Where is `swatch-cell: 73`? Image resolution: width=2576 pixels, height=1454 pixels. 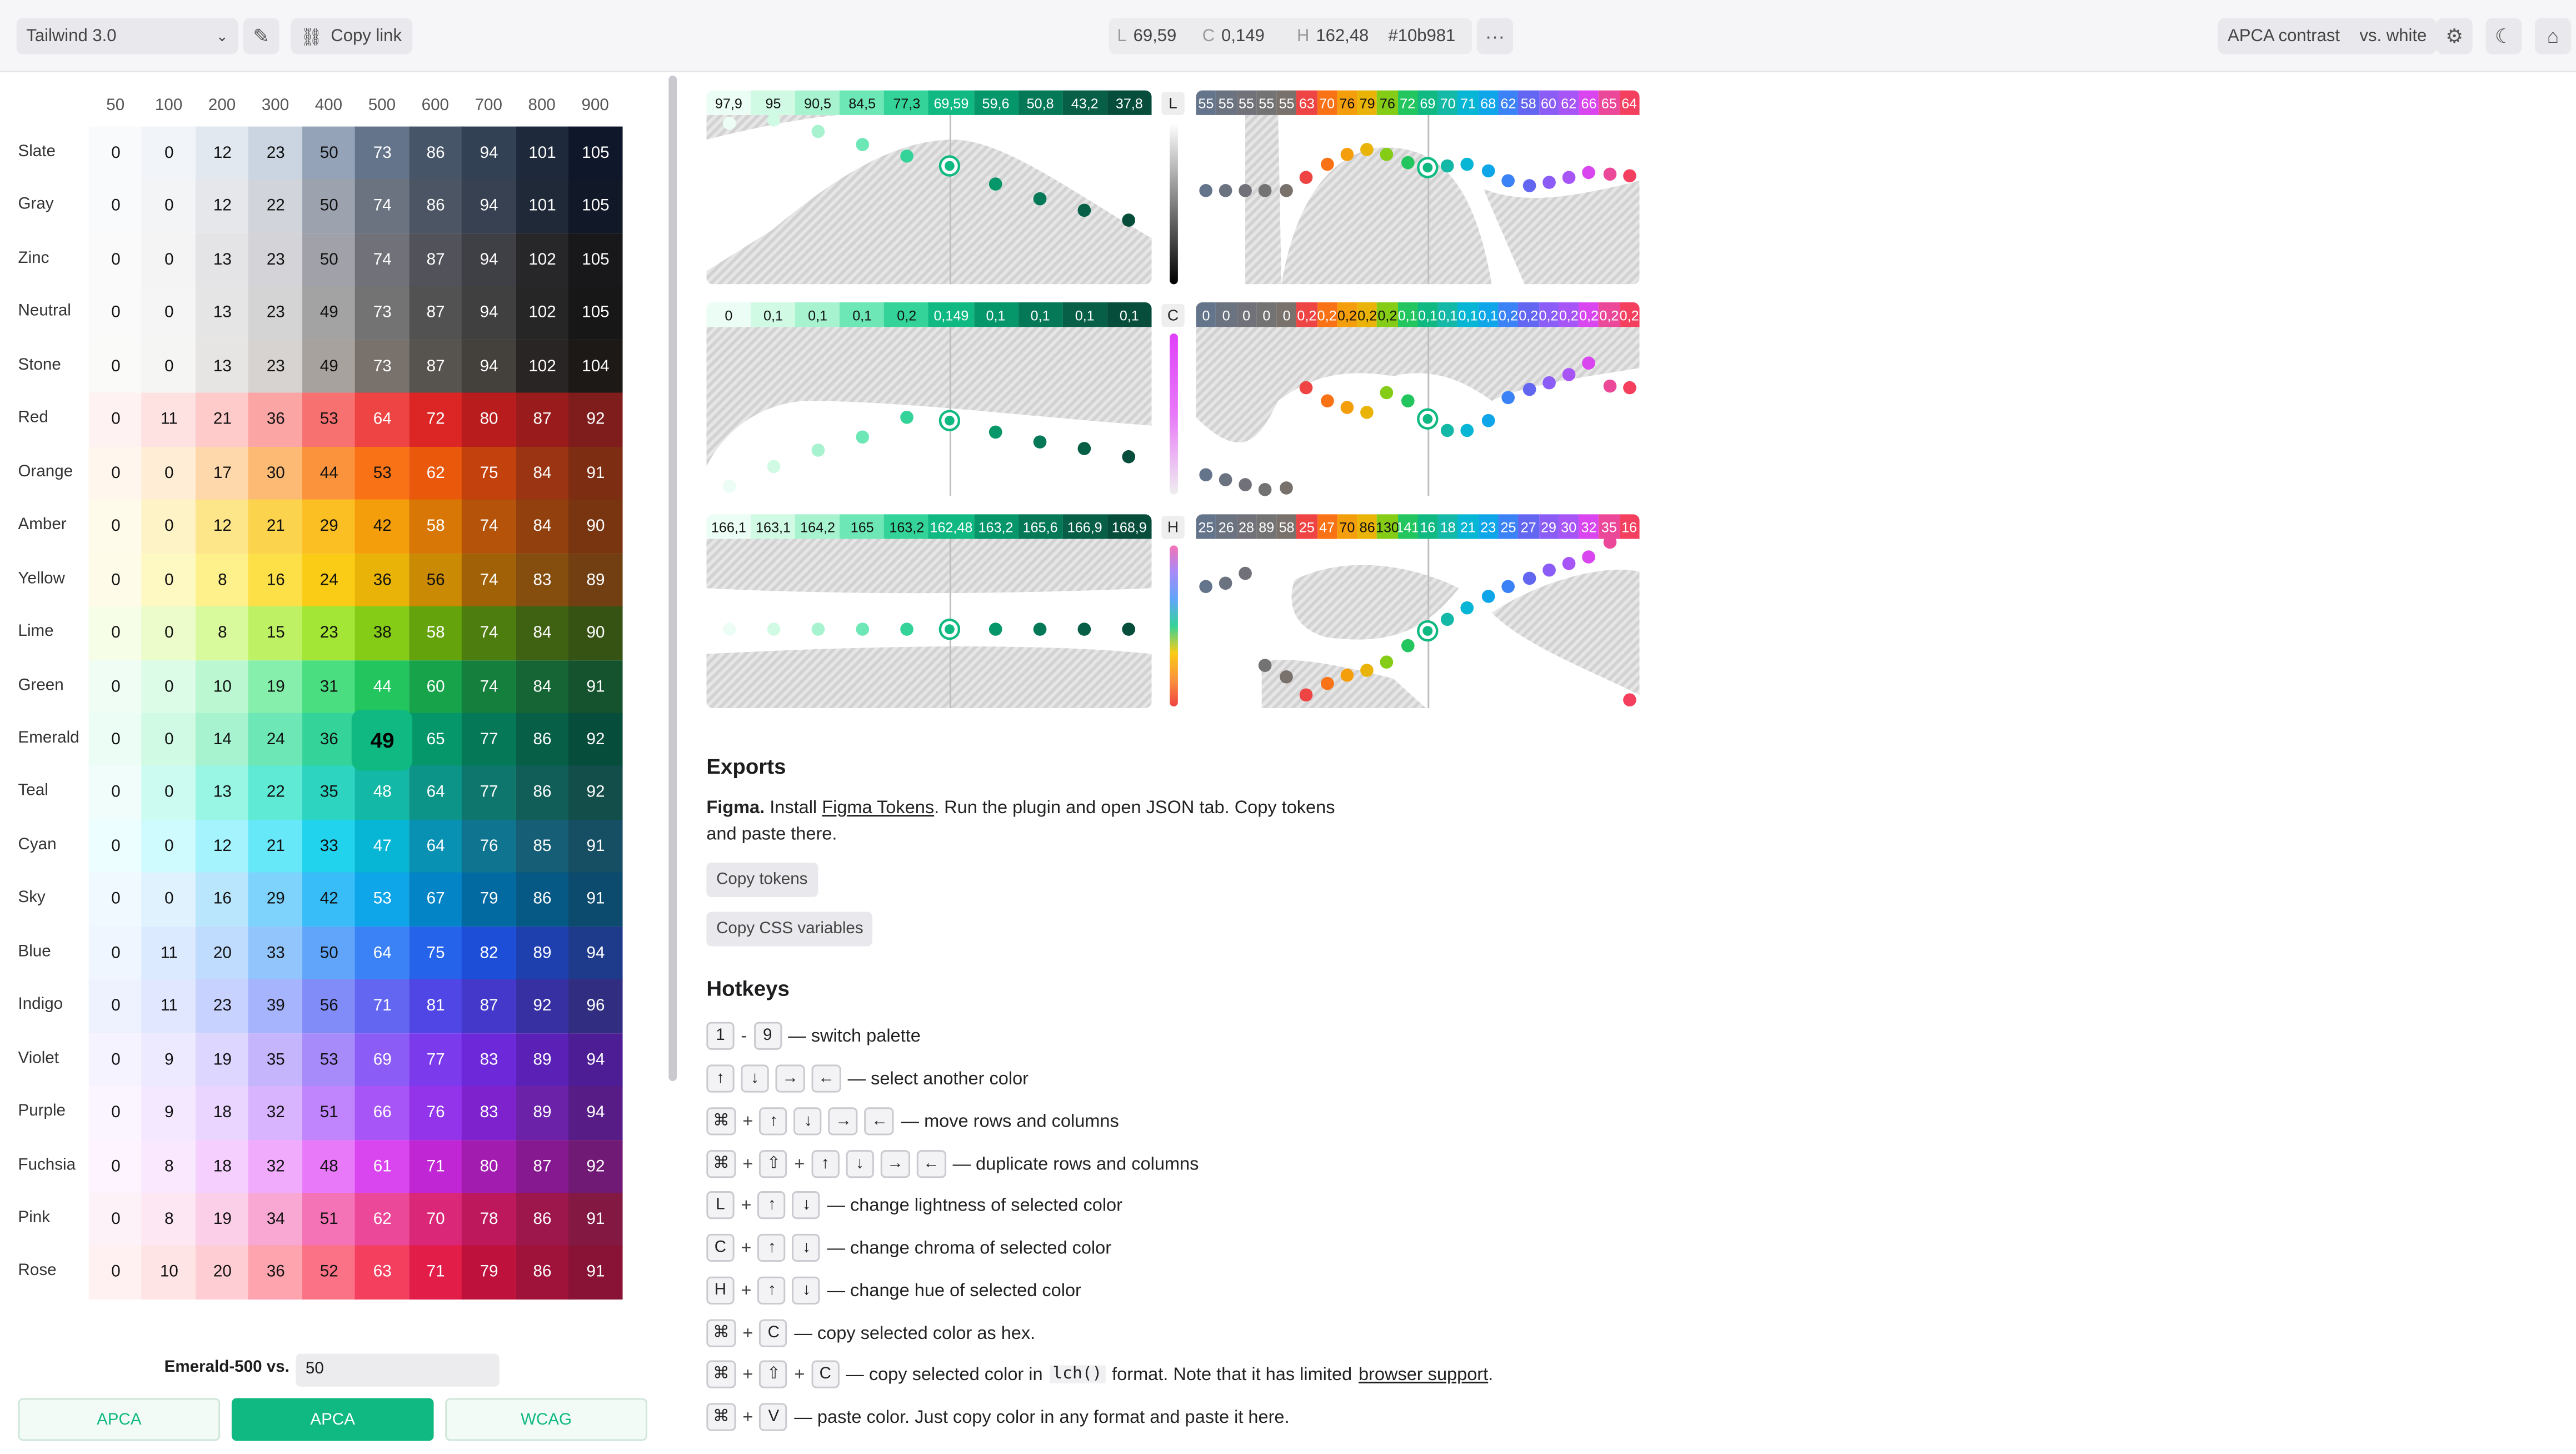 swatch-cell: 73 is located at coordinates (383, 367).